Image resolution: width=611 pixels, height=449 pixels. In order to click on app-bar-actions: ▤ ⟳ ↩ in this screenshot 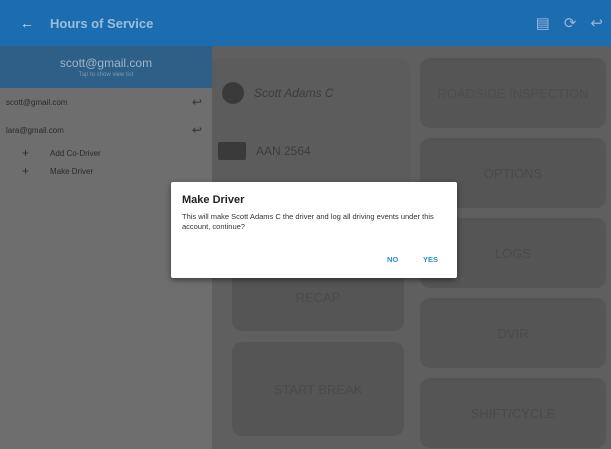, I will do `click(569, 23)`.